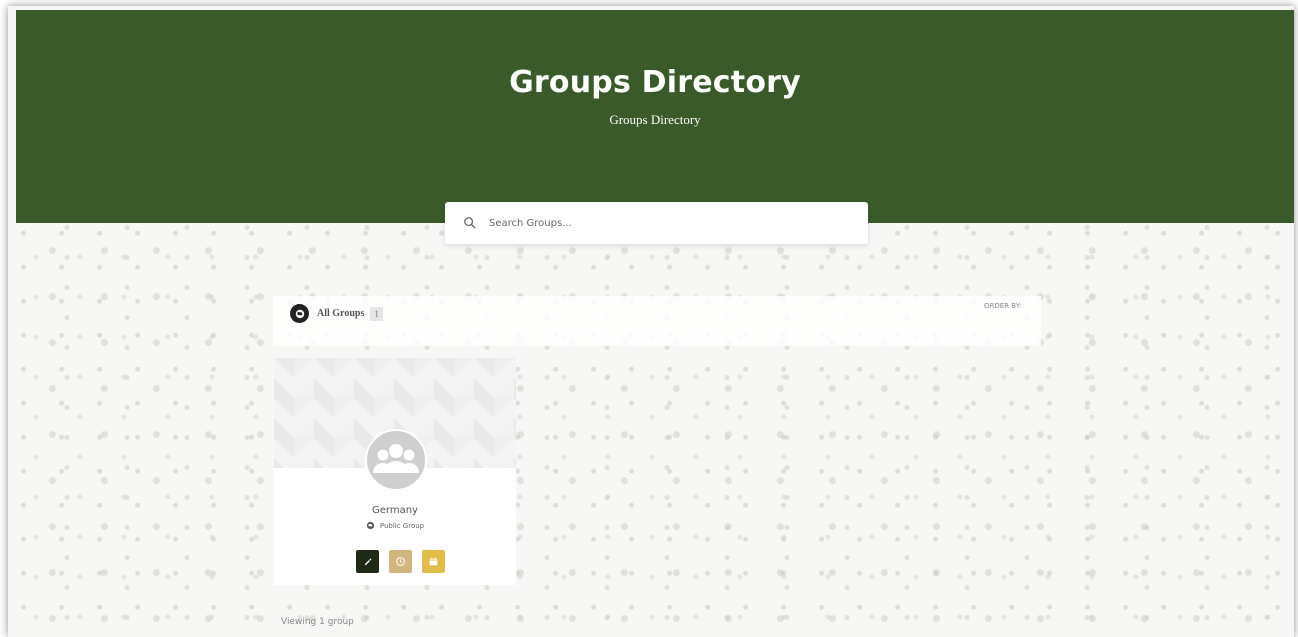  What do you see at coordinates (402, 525) in the screenshot?
I see `group-type-label: Public Group` at bounding box center [402, 525].